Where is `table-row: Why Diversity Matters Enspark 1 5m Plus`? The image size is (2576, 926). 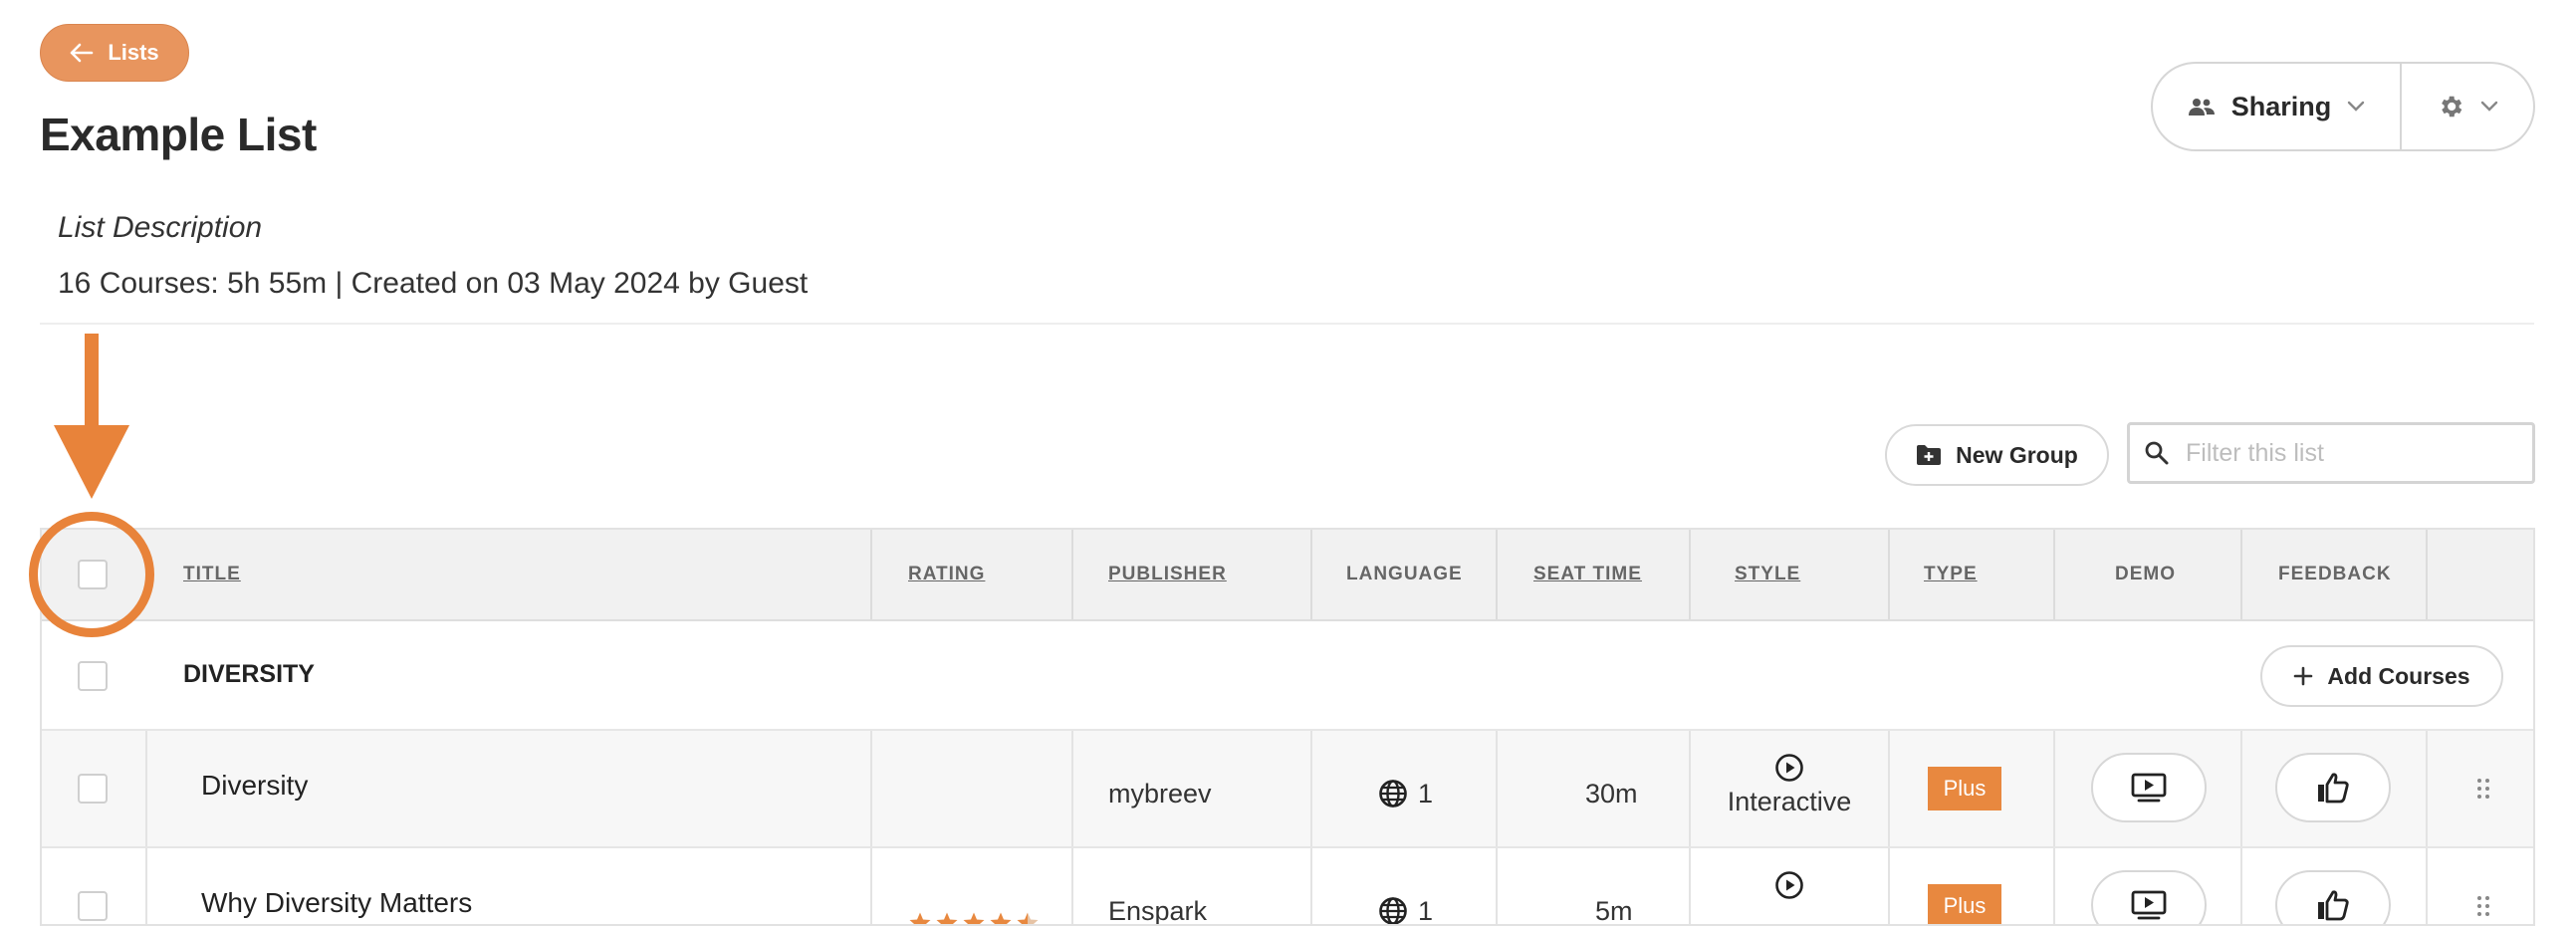
table-row: Why Diversity Matters Enspark 1 5m Plus is located at coordinates (1287, 887).